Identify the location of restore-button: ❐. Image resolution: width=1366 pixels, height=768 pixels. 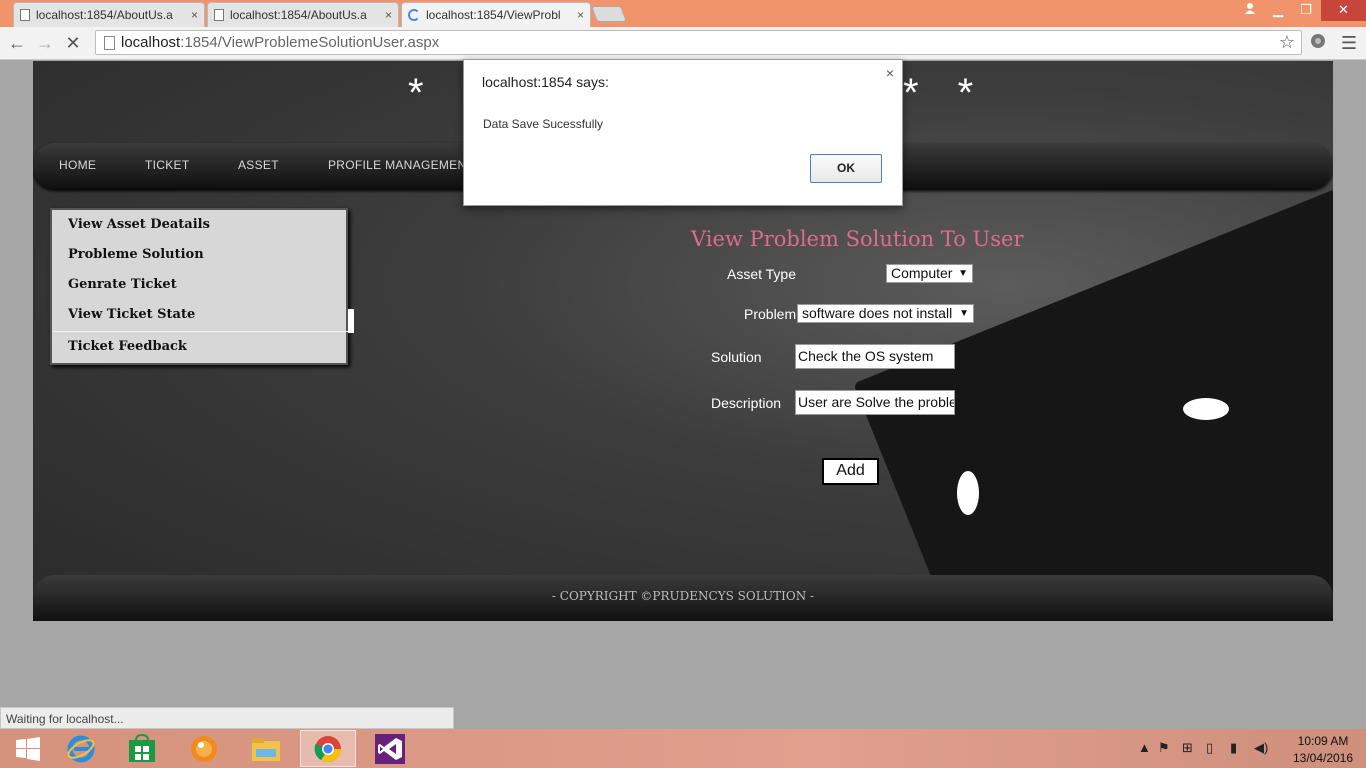
(1306, 10).